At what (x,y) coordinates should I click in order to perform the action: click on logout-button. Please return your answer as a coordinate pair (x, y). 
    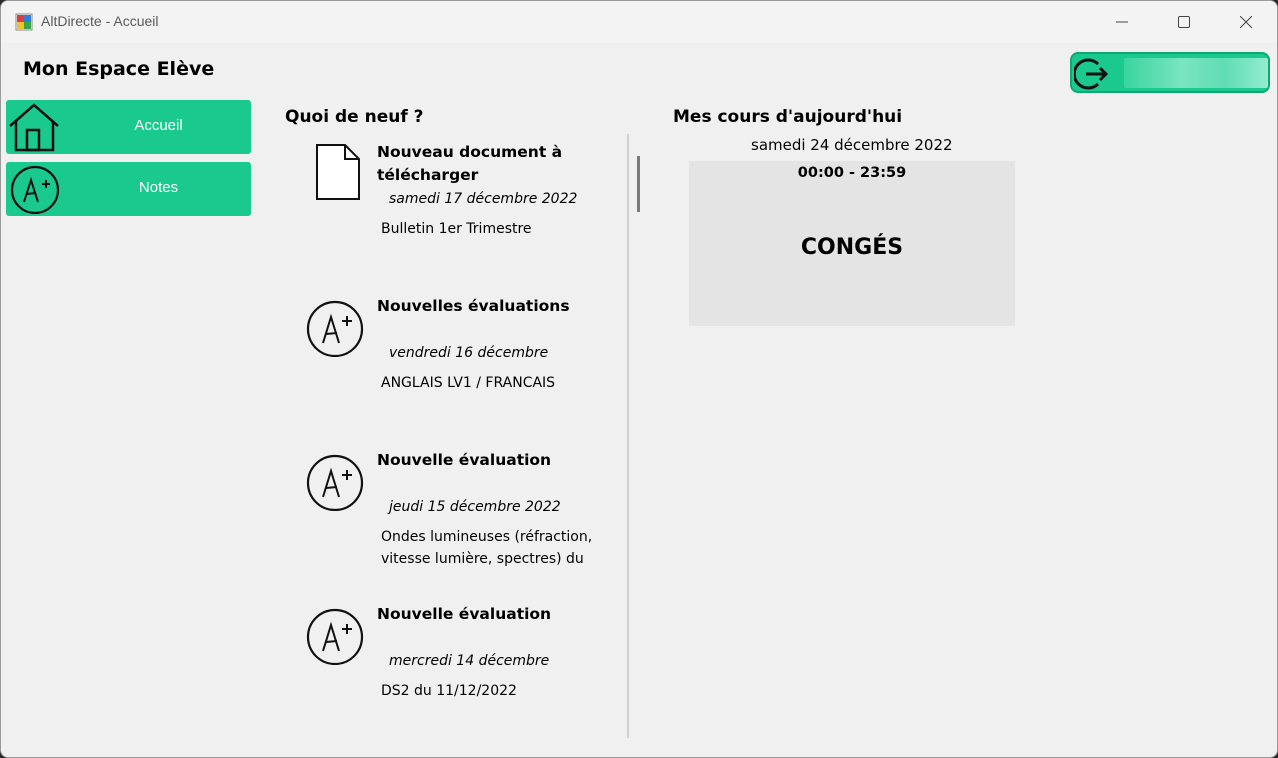
    Looking at the image, I should click on (1170, 72).